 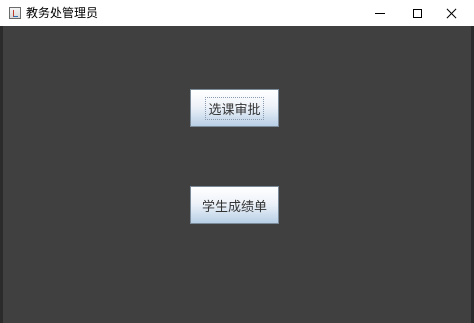 I want to click on course-approval-button: 选课审批, so click(x=234, y=108).